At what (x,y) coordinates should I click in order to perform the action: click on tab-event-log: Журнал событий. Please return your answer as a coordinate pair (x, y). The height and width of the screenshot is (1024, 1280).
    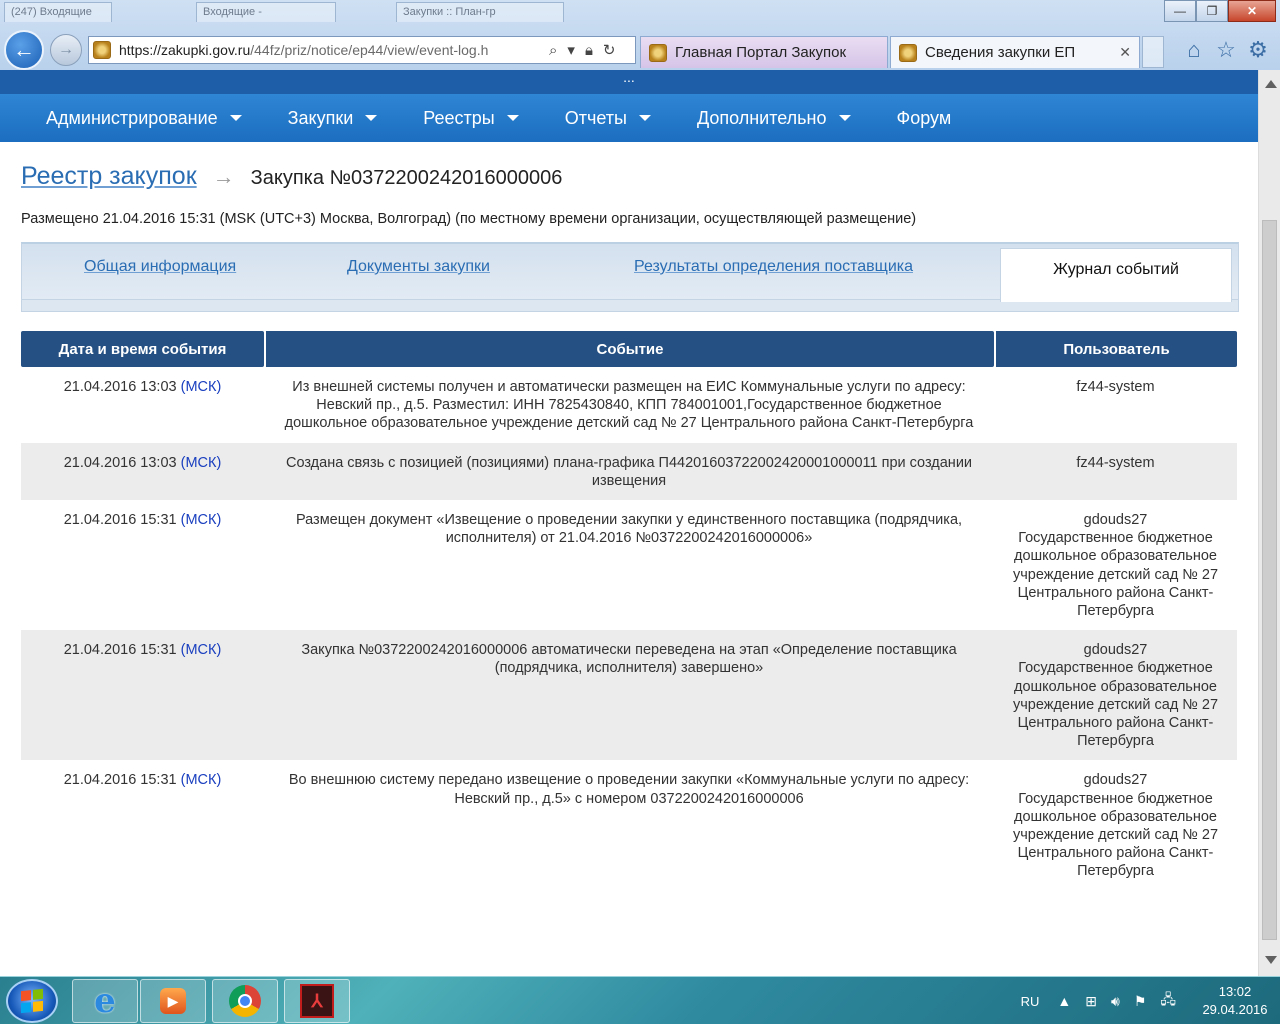
    Looking at the image, I should click on (1116, 275).